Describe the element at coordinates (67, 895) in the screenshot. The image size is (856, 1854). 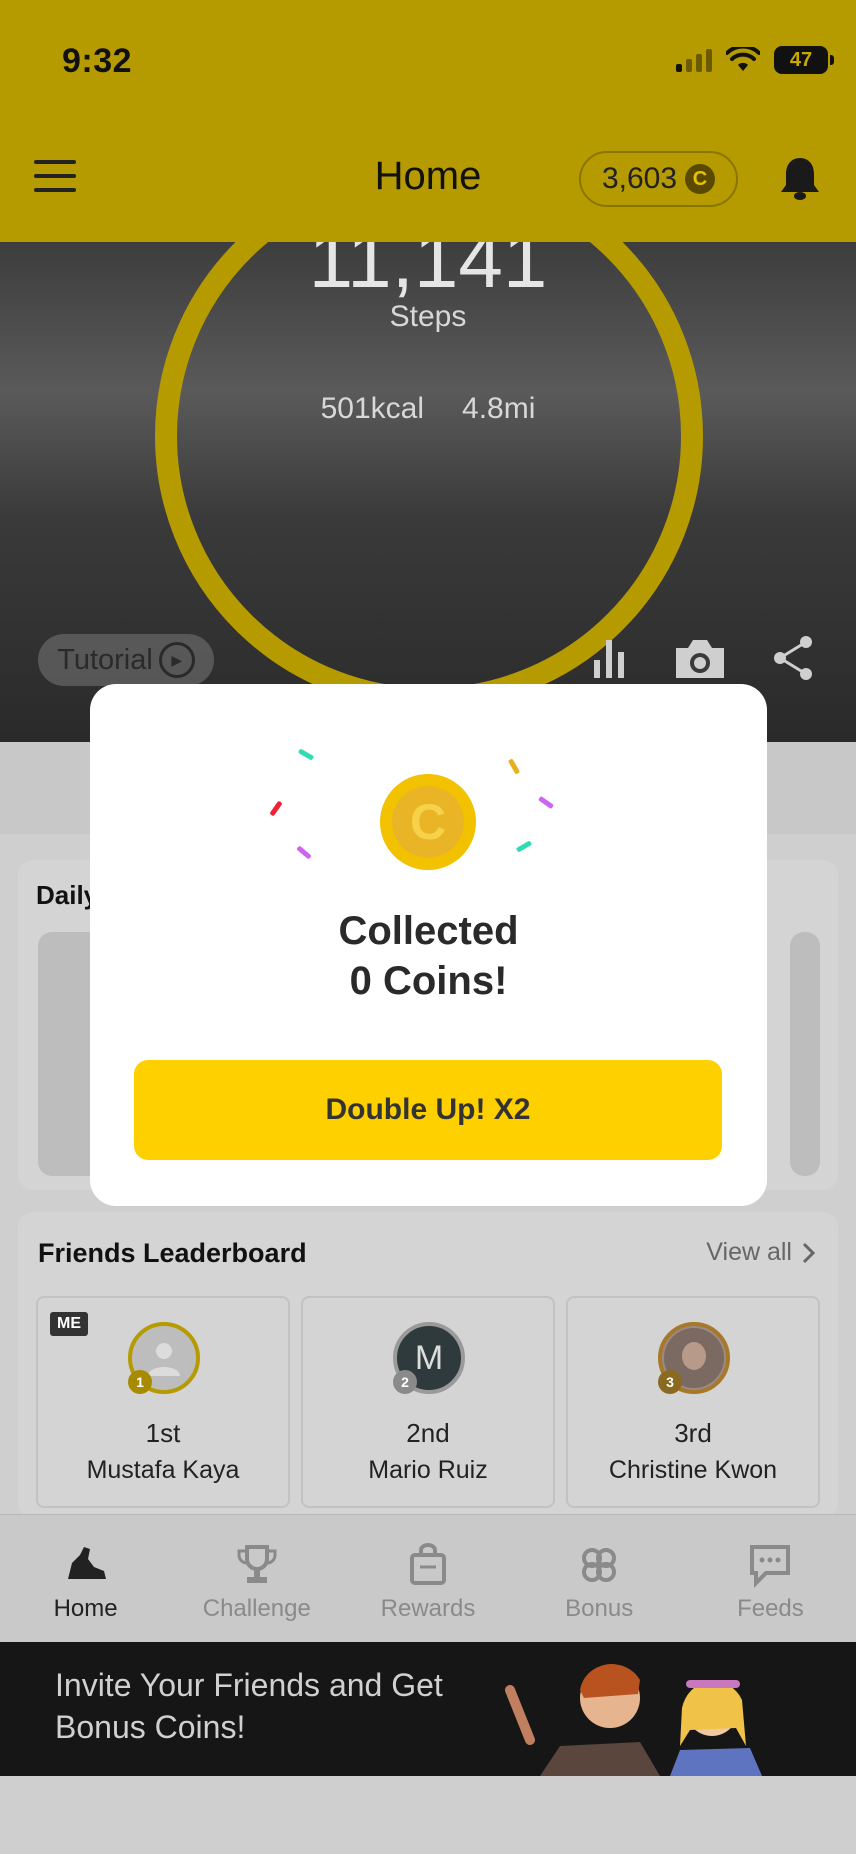
I see `daily-title: Daily` at that location.